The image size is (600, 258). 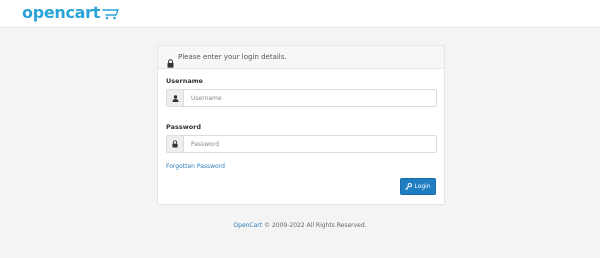 I want to click on username-input-group, so click(x=301, y=98).